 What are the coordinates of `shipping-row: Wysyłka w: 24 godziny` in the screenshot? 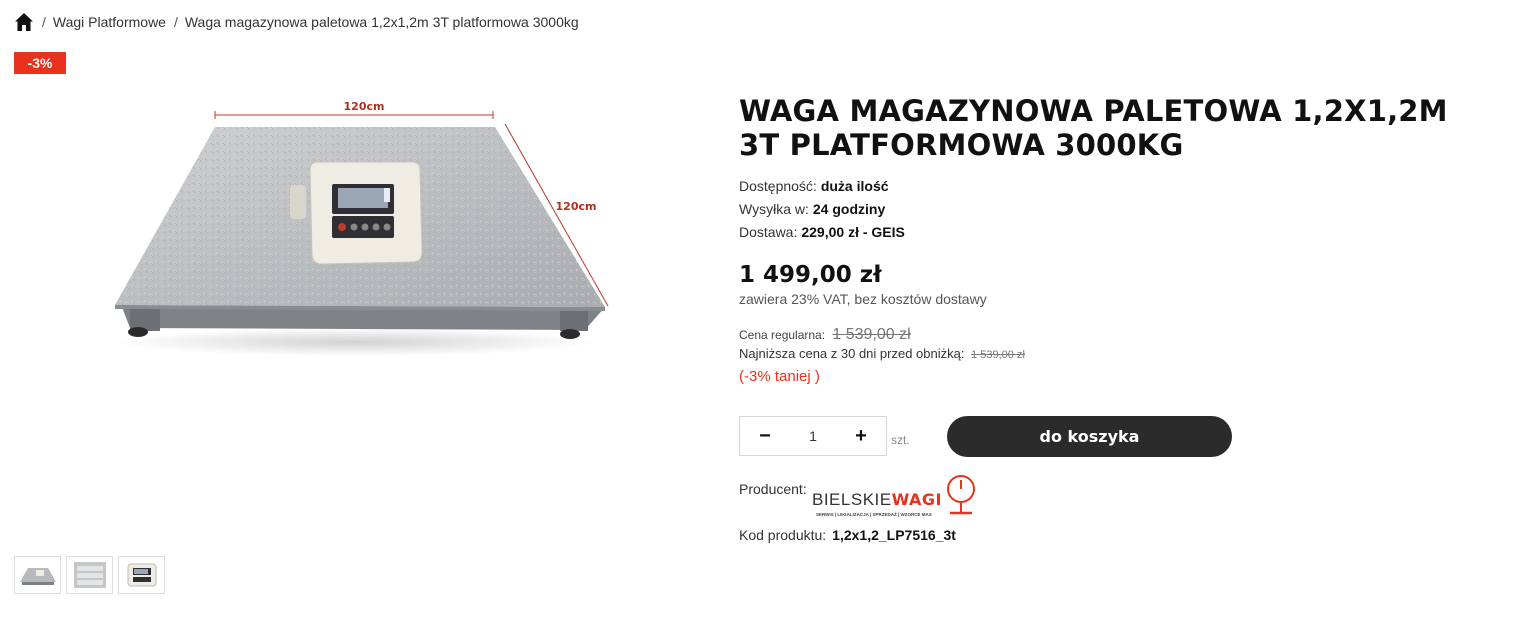 It's located at (822, 209).